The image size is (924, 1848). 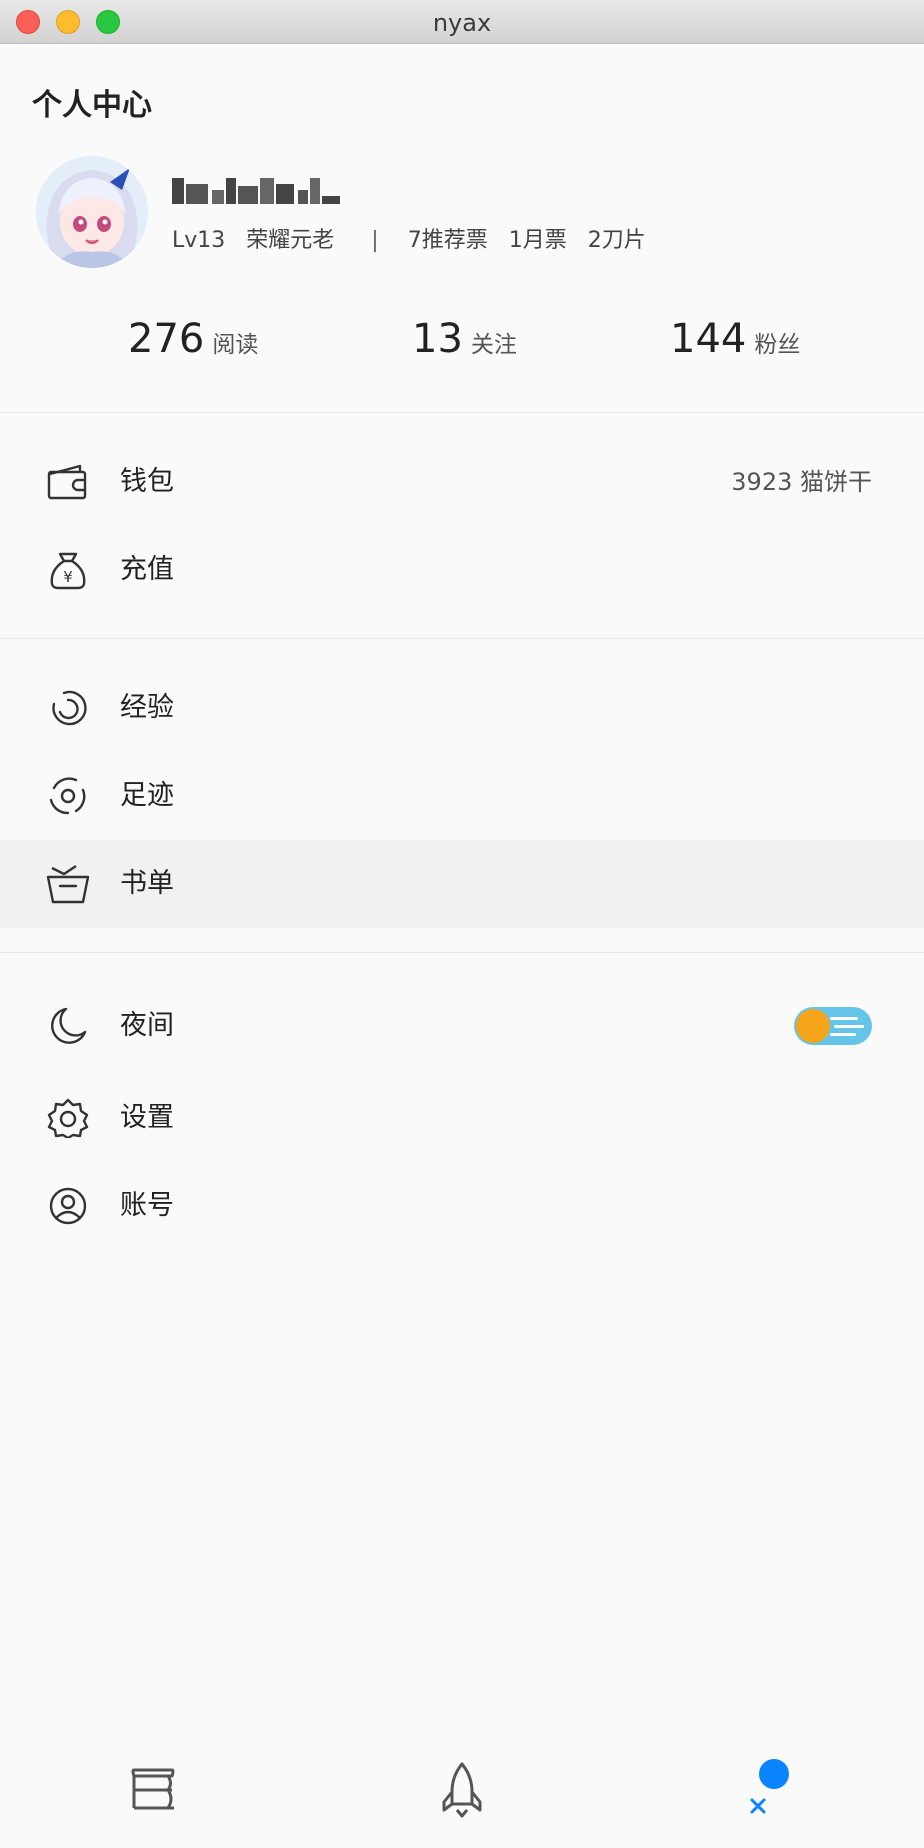 I want to click on money-bag-icon: ¥, so click(x=68, y=571).